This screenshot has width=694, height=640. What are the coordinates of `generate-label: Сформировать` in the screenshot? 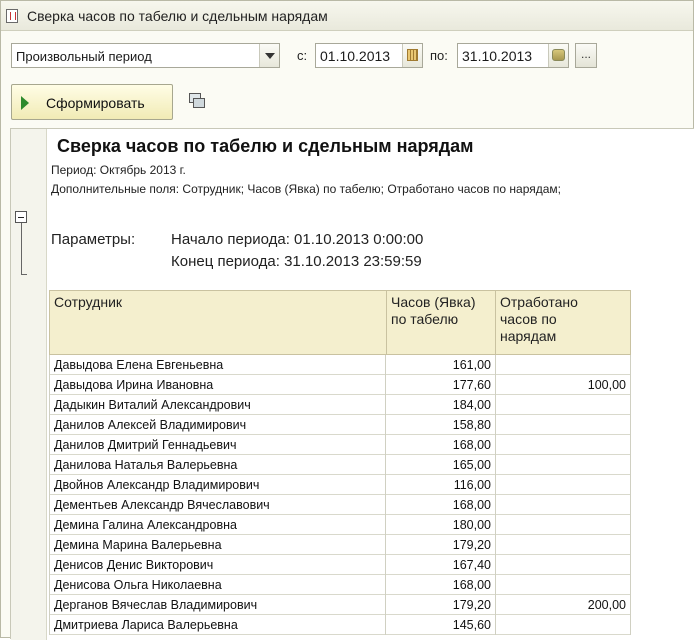 It's located at (95, 103).